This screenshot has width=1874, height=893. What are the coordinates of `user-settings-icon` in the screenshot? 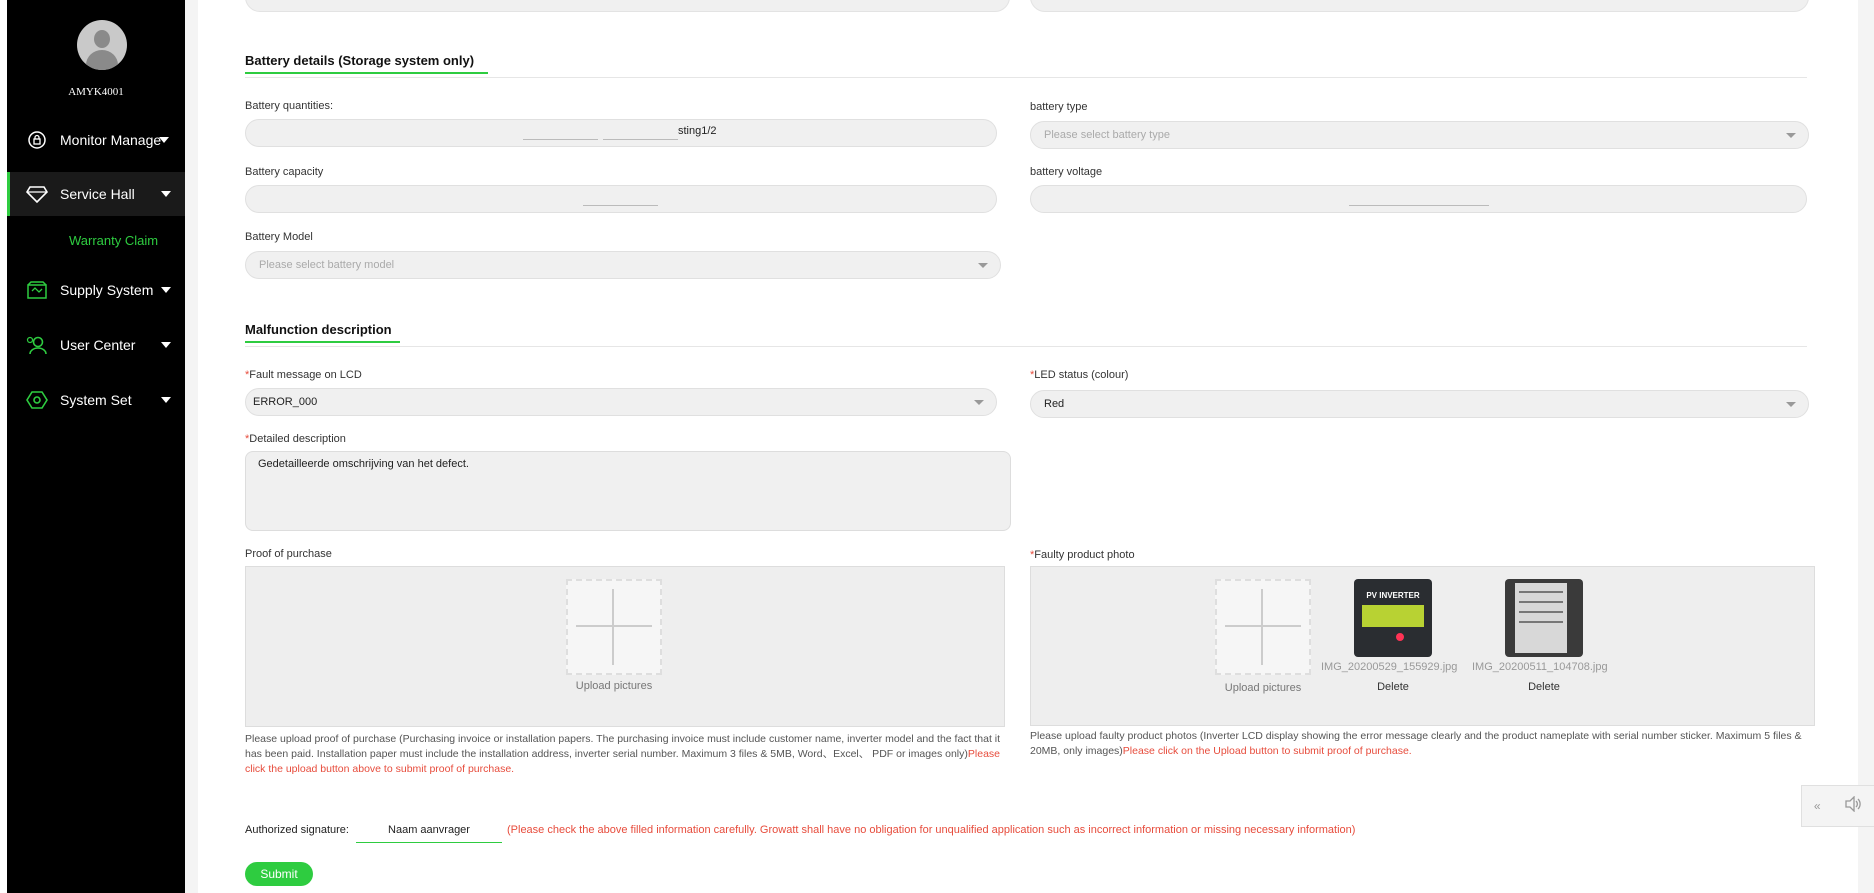 It's located at (37, 345).